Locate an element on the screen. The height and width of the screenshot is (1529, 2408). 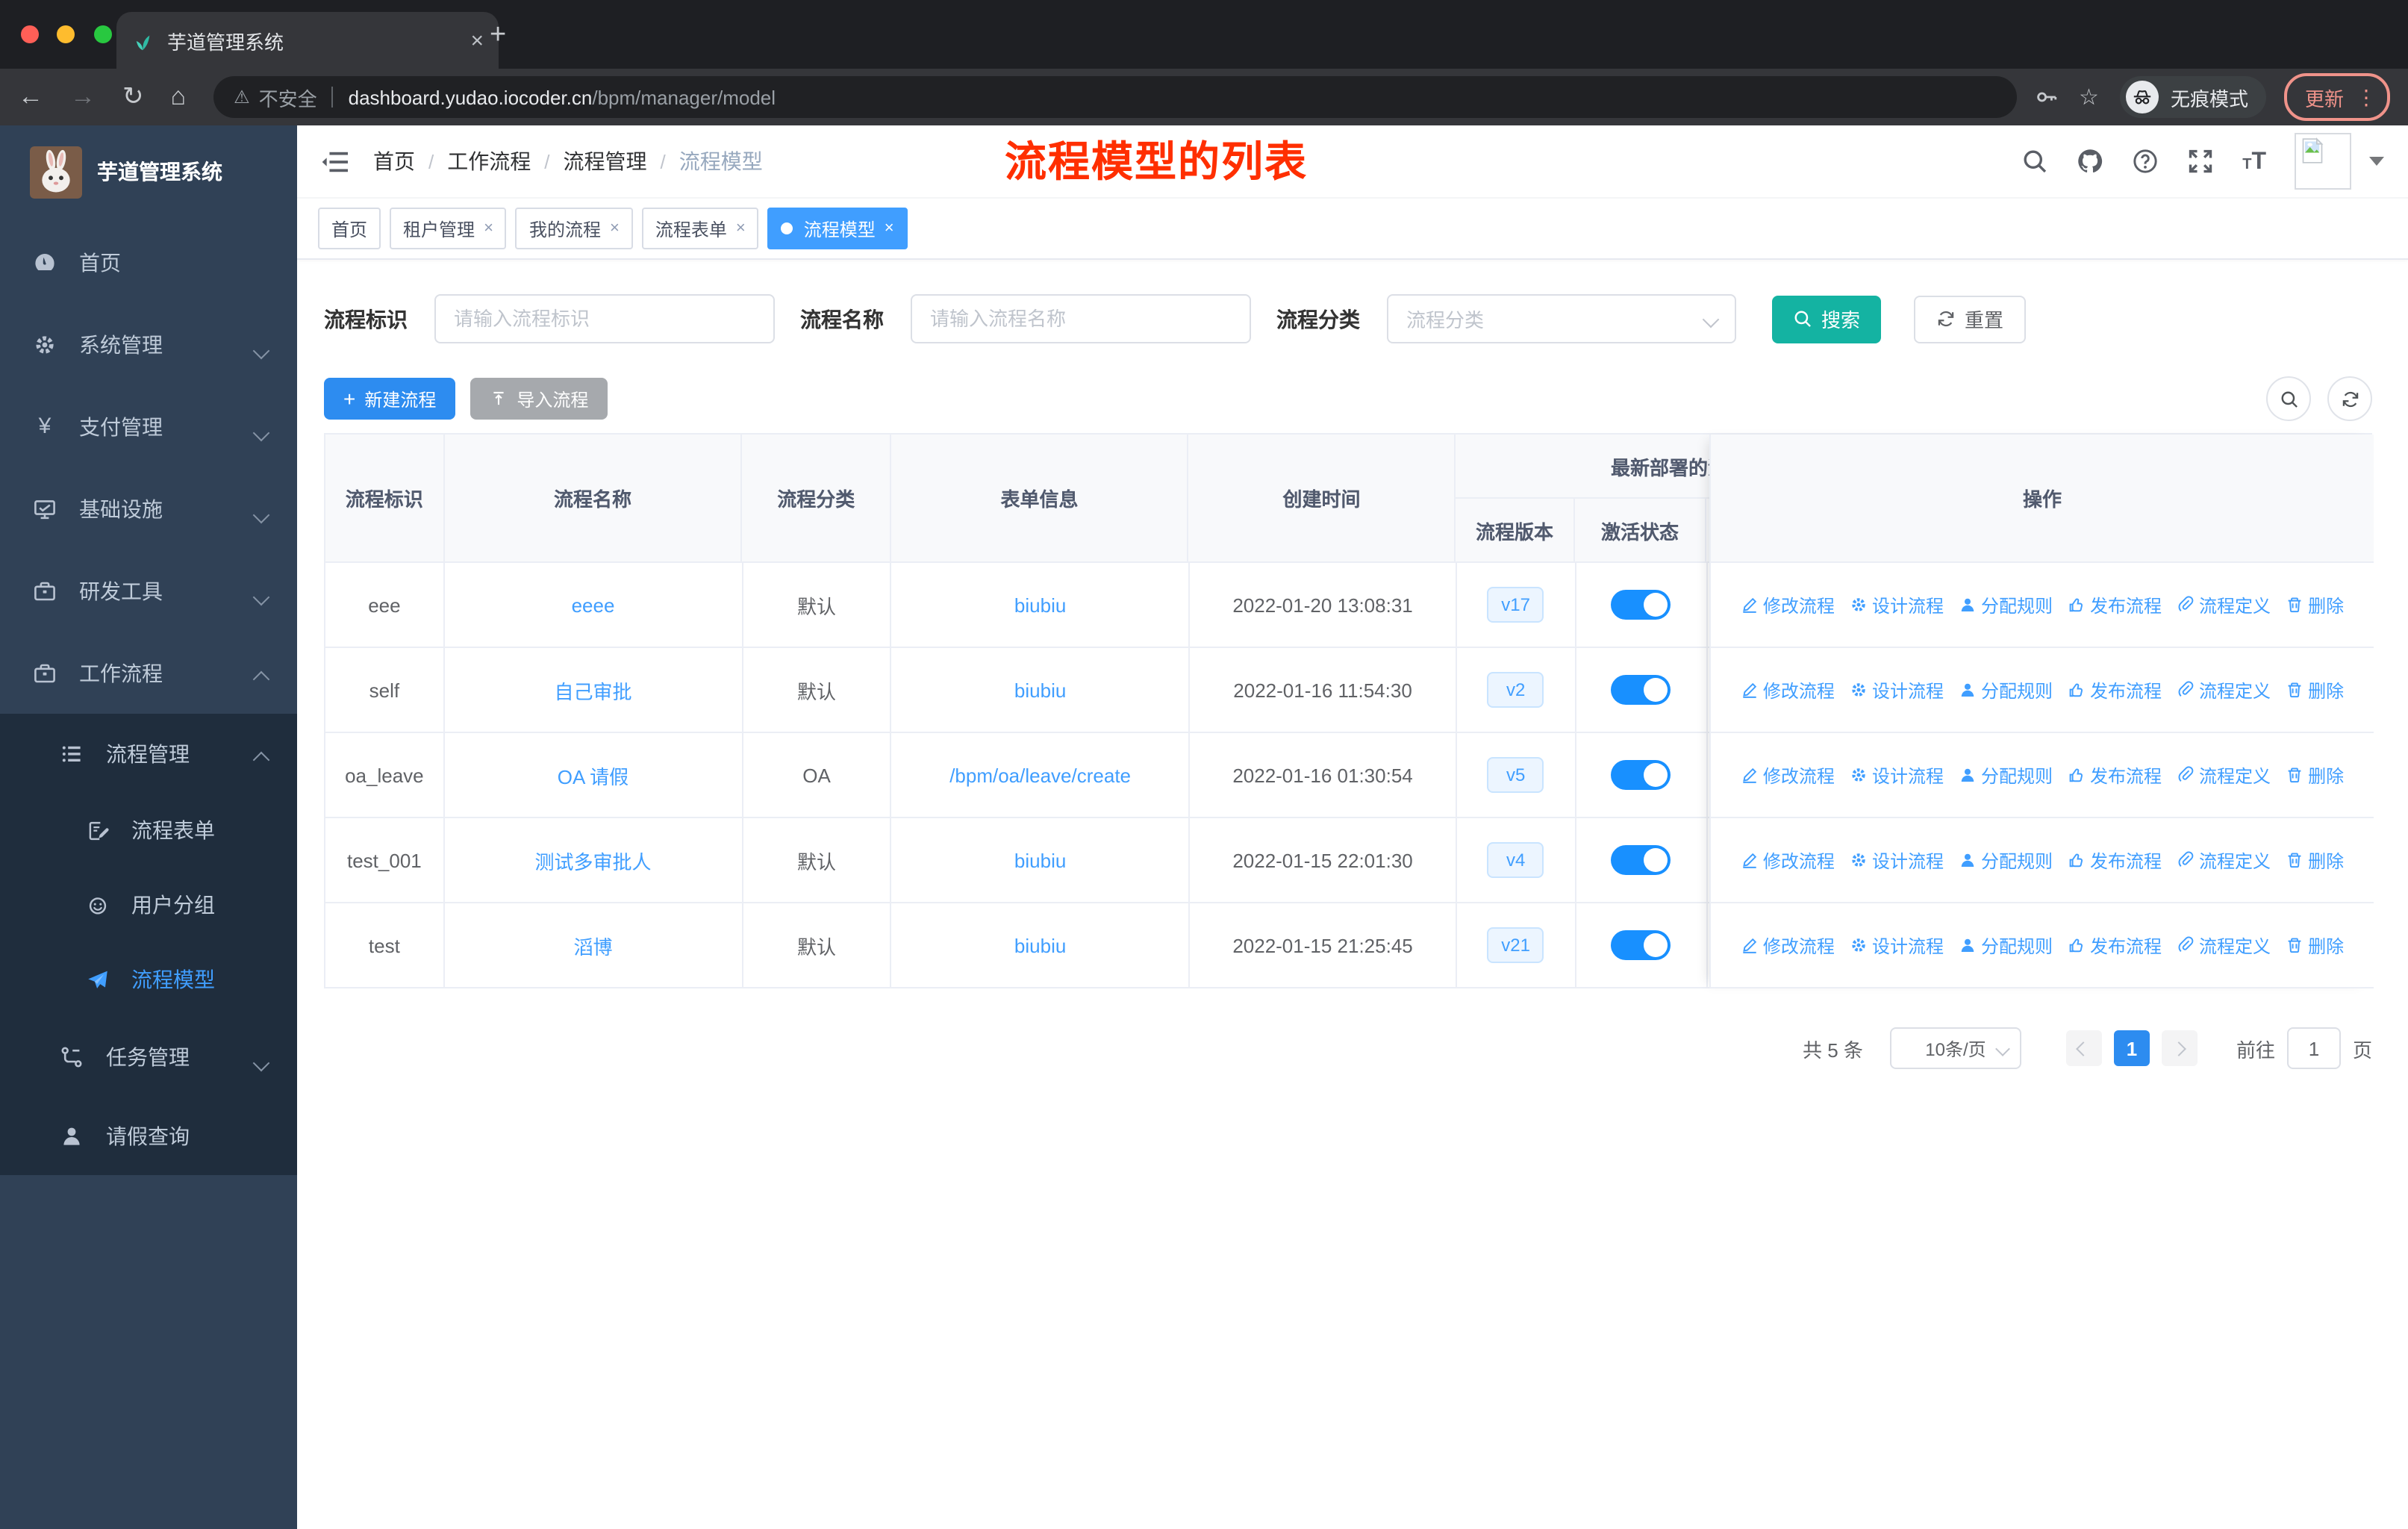
sidebar-item-process-model: 流程模型 is located at coordinates (148, 980).